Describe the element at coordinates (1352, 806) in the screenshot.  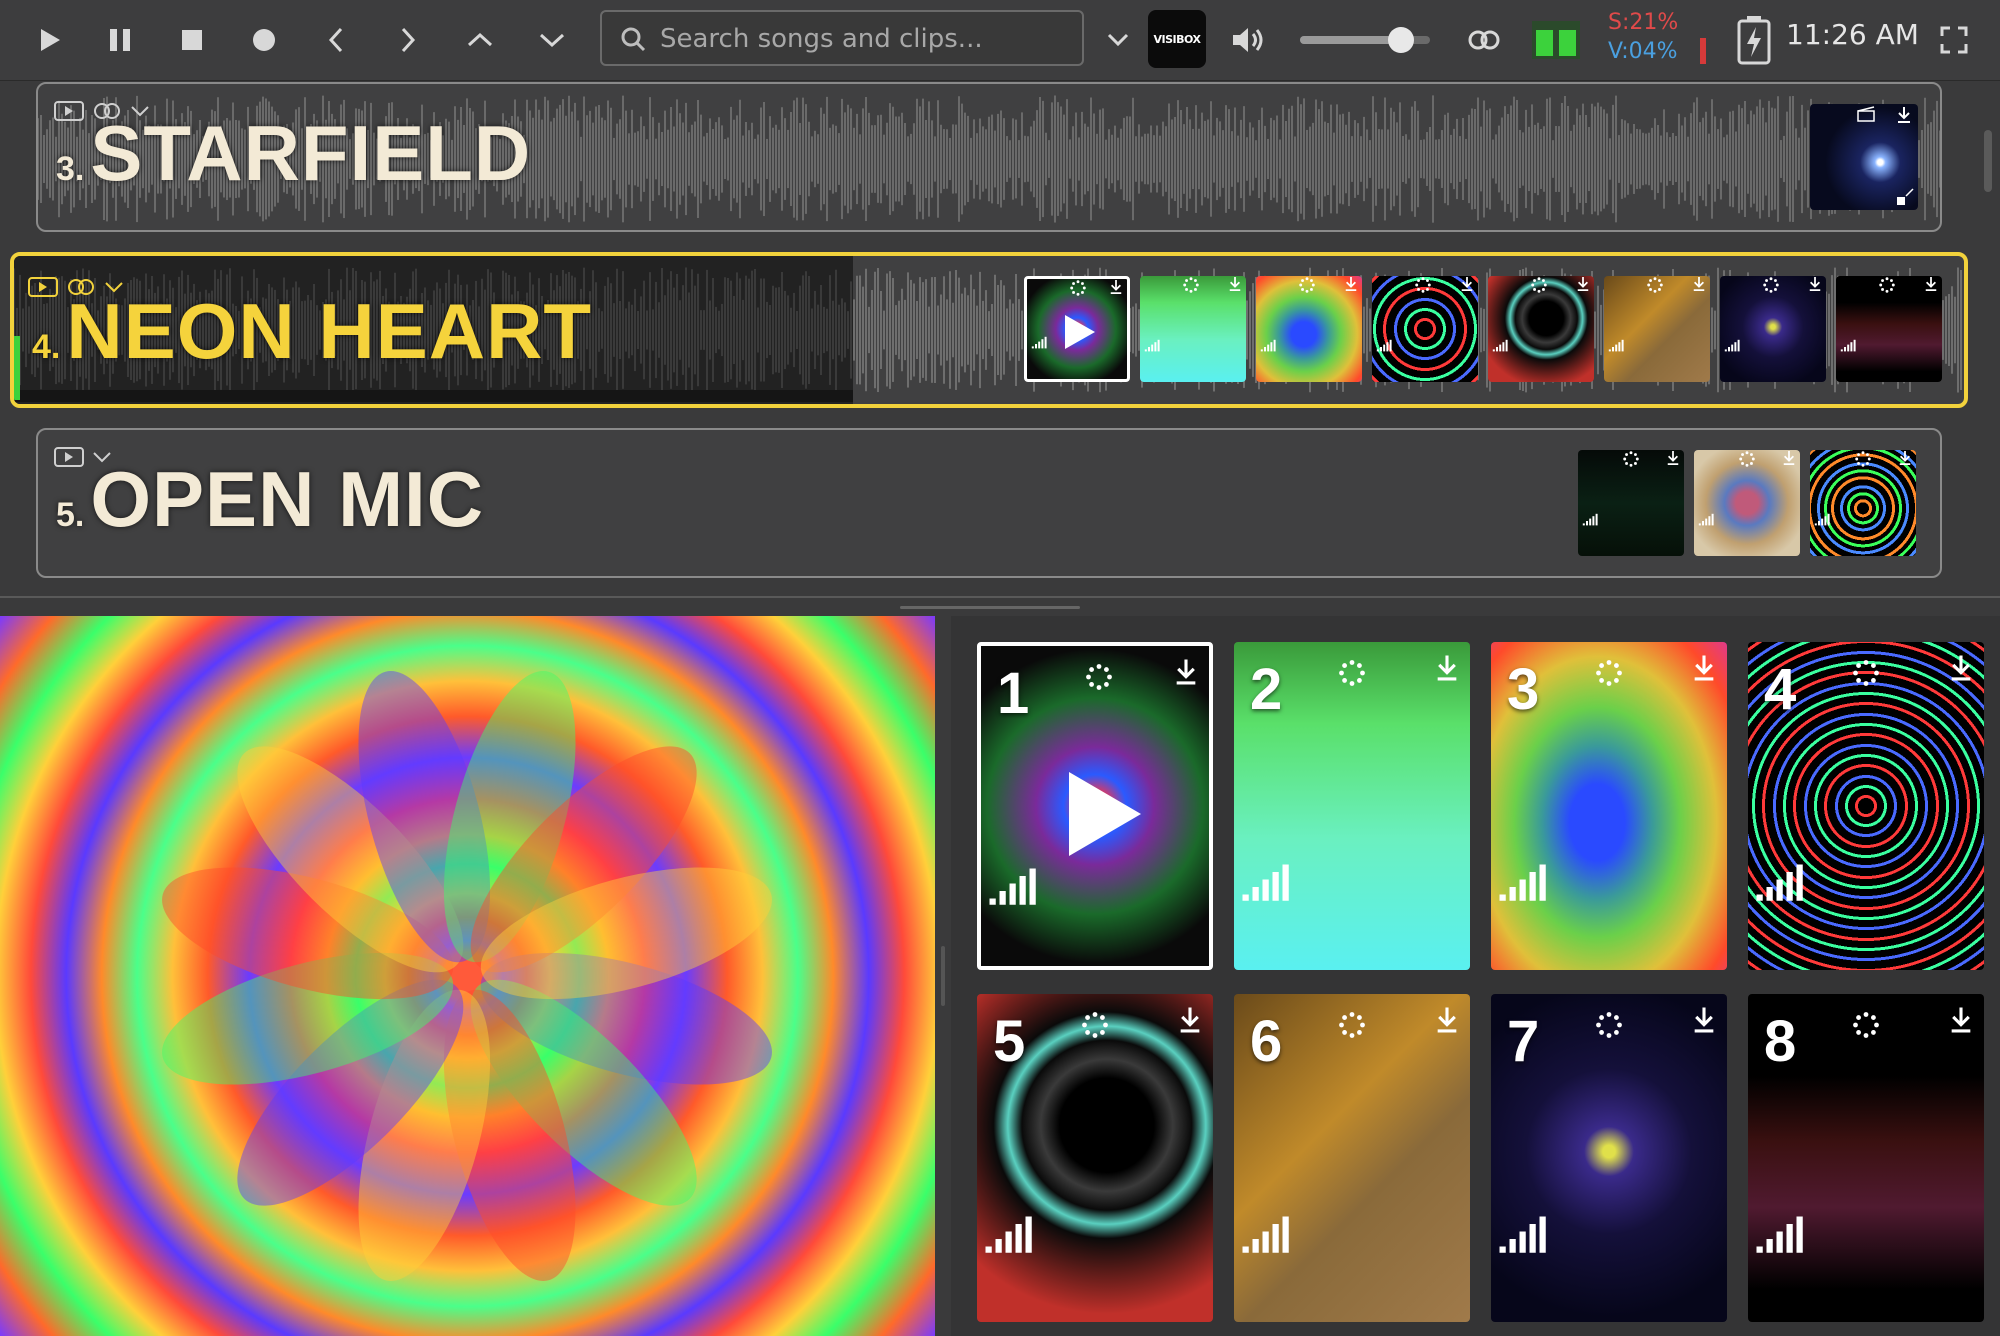
I see `clip-card-2: 2` at that location.